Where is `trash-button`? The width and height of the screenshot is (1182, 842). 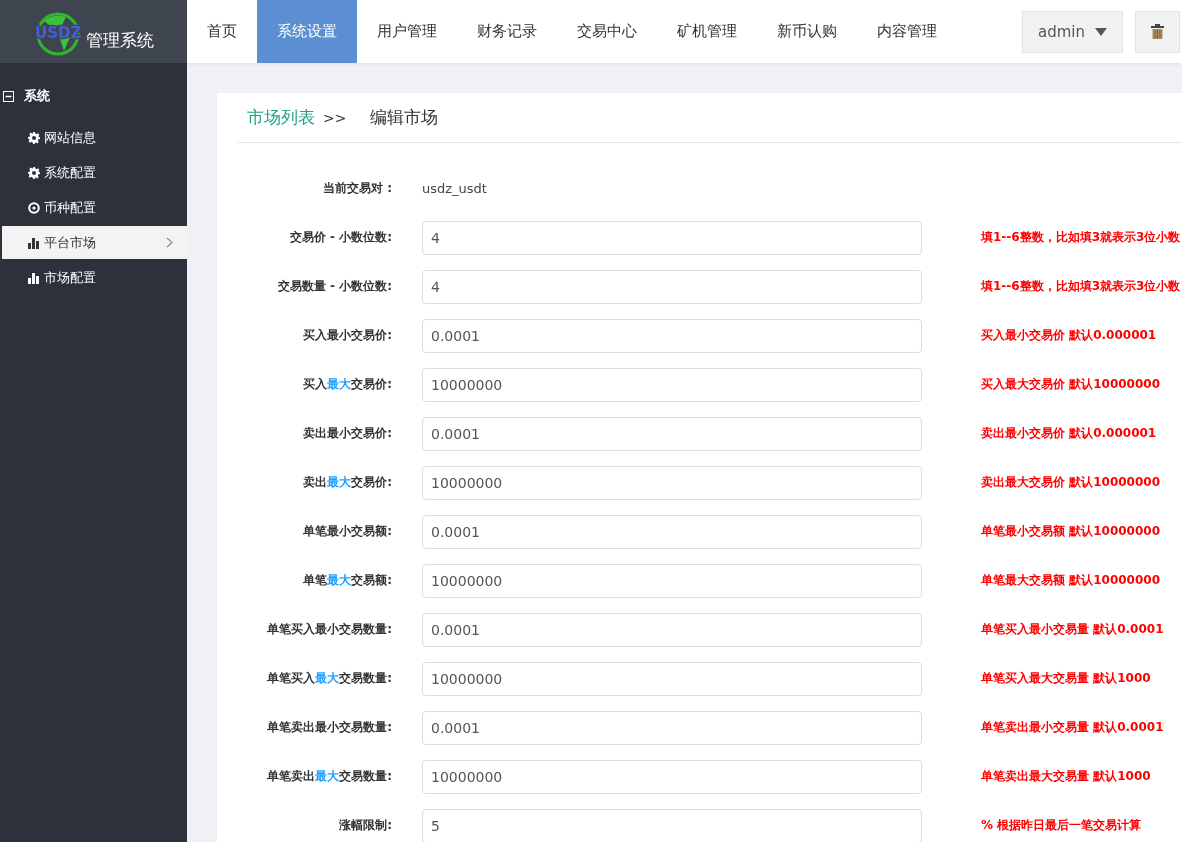
trash-button is located at coordinates (1157, 31).